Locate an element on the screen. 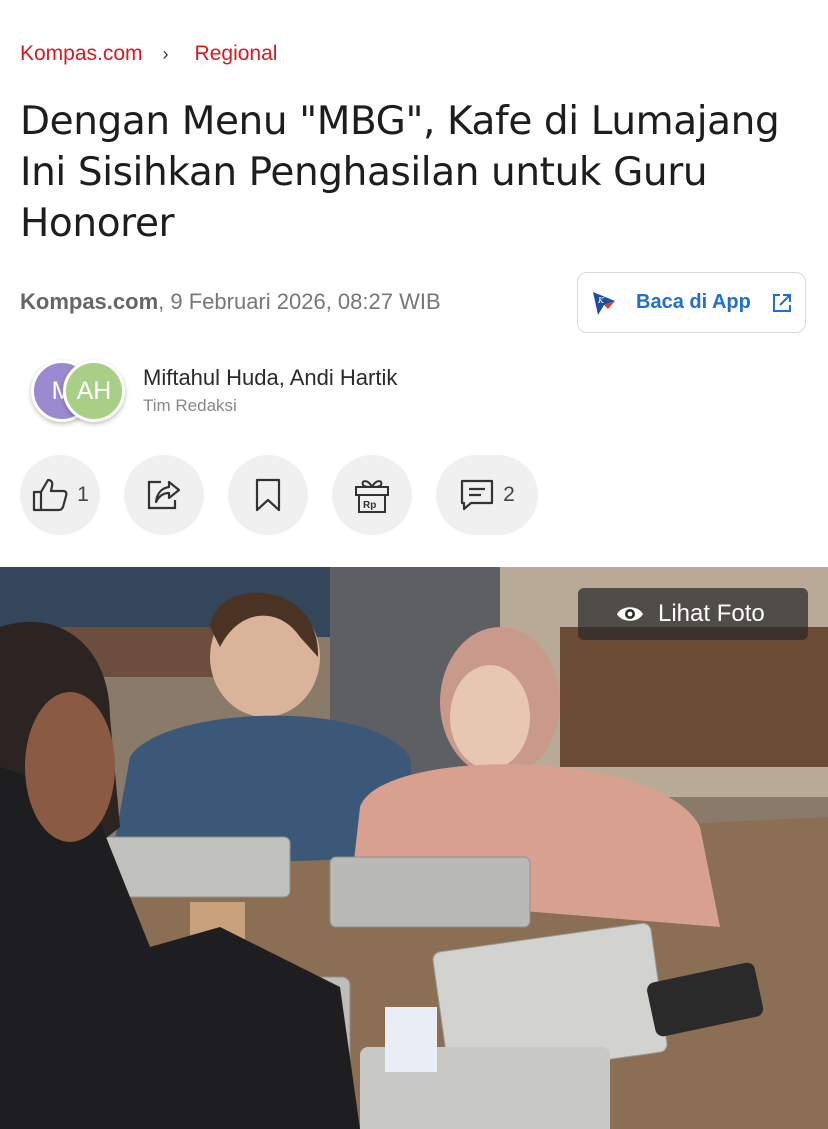  avatar: AH is located at coordinates (94, 391).